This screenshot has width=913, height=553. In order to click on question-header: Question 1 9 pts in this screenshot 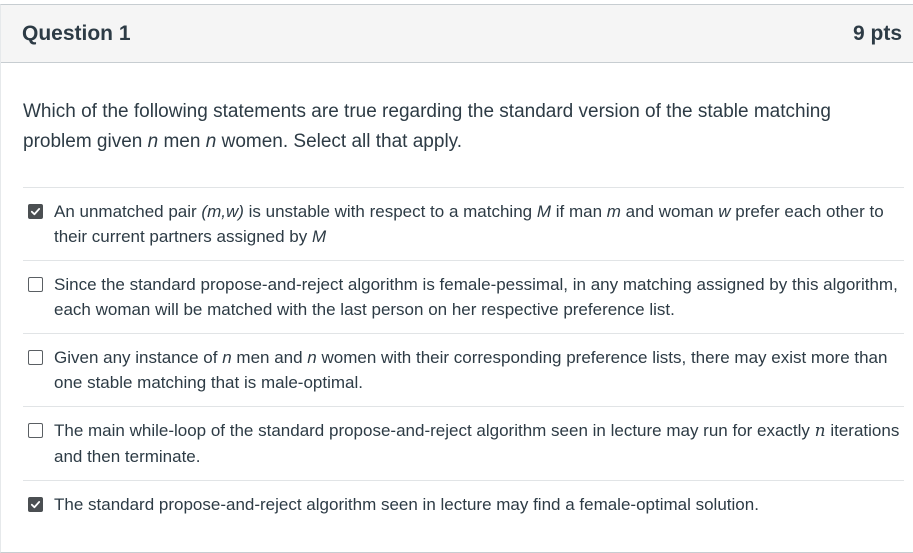, I will do `click(457, 34)`.